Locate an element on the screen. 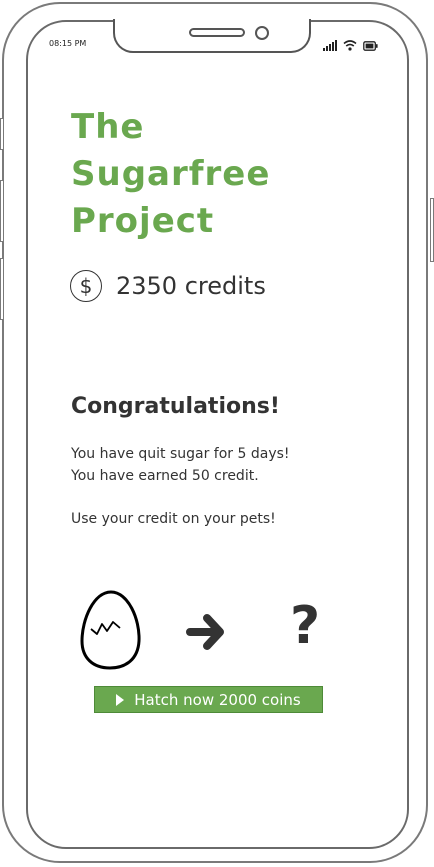  app-title: The Sugarfree Project is located at coordinates (221, 174).